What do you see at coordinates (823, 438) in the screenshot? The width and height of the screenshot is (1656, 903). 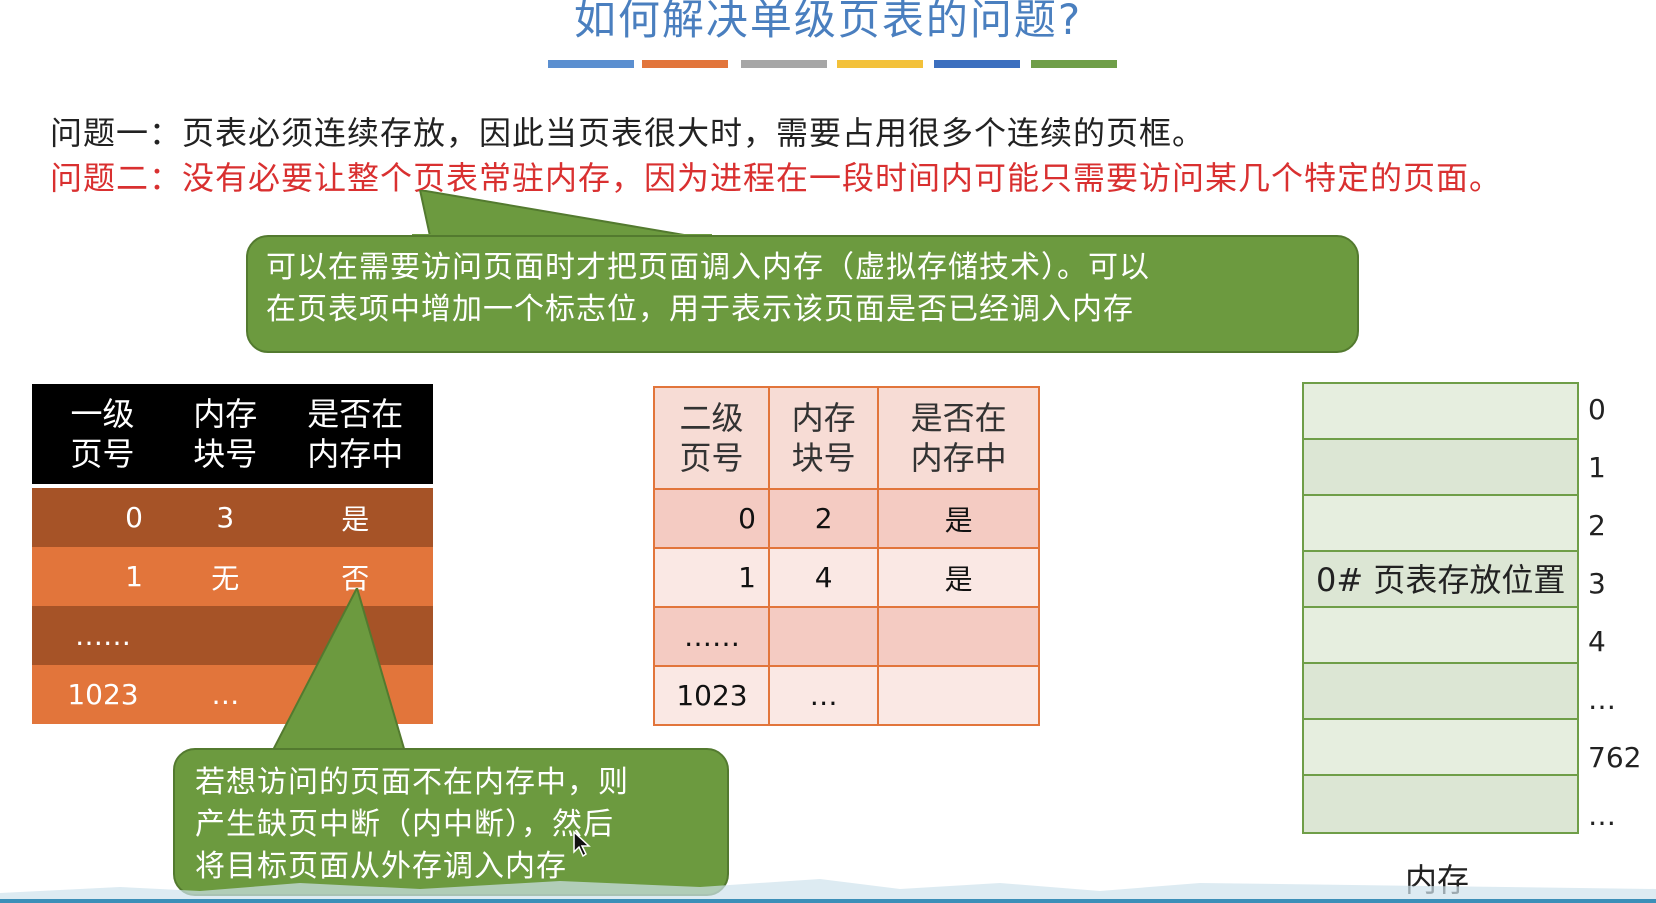 I see `t2-header-block: 内存 块号` at bounding box center [823, 438].